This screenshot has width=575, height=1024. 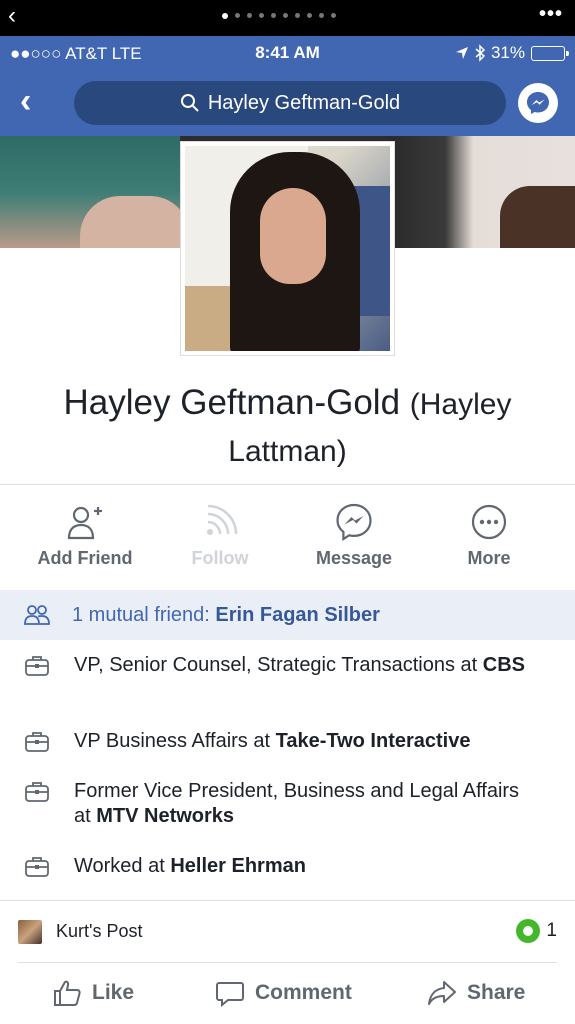 What do you see at coordinates (222, 519) in the screenshot?
I see `follow-icon` at bounding box center [222, 519].